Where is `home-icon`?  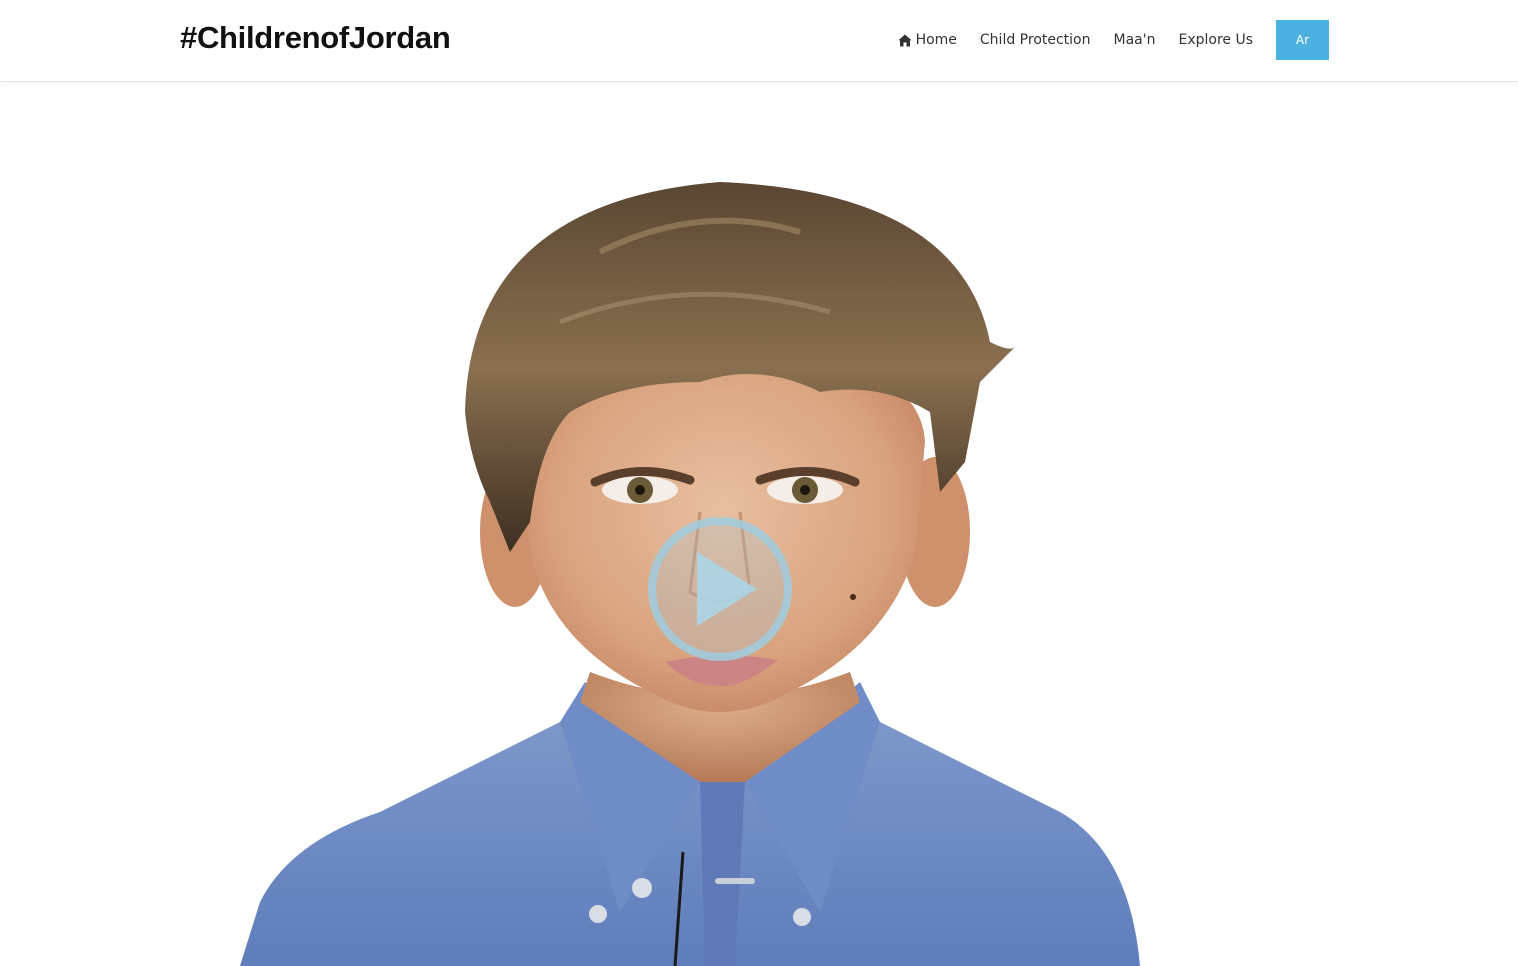 home-icon is located at coordinates (905, 40).